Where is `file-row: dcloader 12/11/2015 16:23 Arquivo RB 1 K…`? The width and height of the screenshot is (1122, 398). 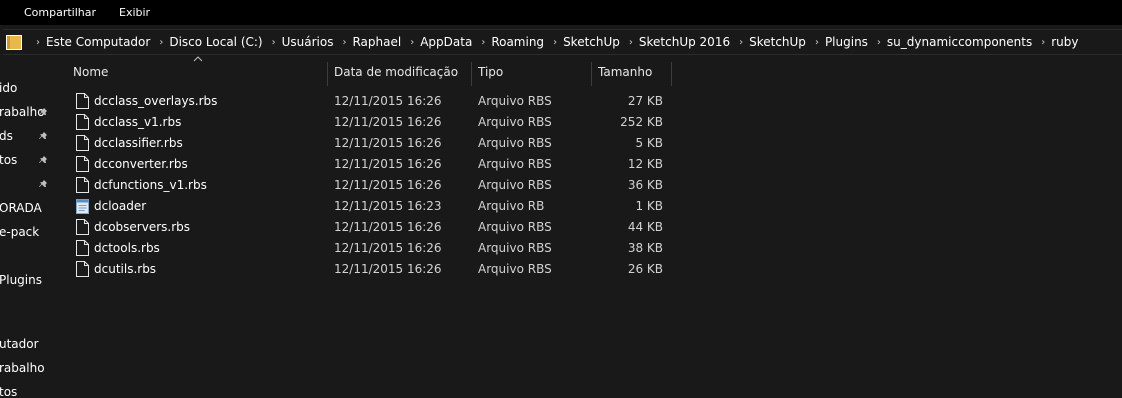
file-row: dcloader 12/11/2015 16:23 Arquivo RB 1 K… is located at coordinates (561, 206).